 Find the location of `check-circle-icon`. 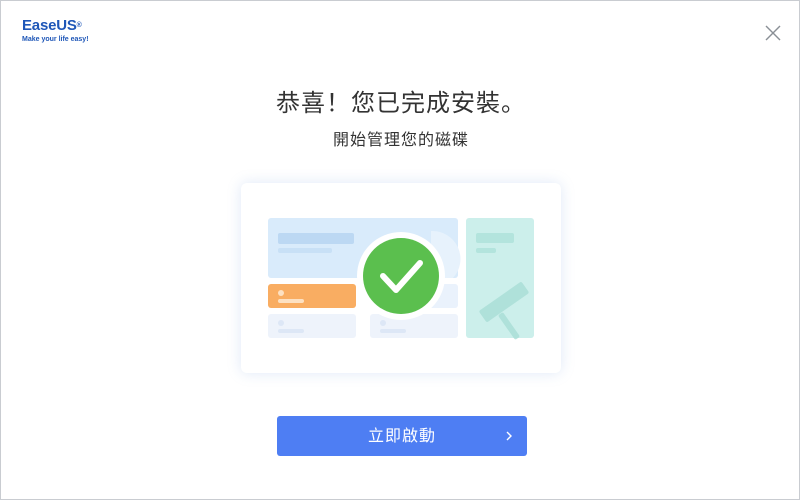

check-circle-icon is located at coordinates (401, 276).